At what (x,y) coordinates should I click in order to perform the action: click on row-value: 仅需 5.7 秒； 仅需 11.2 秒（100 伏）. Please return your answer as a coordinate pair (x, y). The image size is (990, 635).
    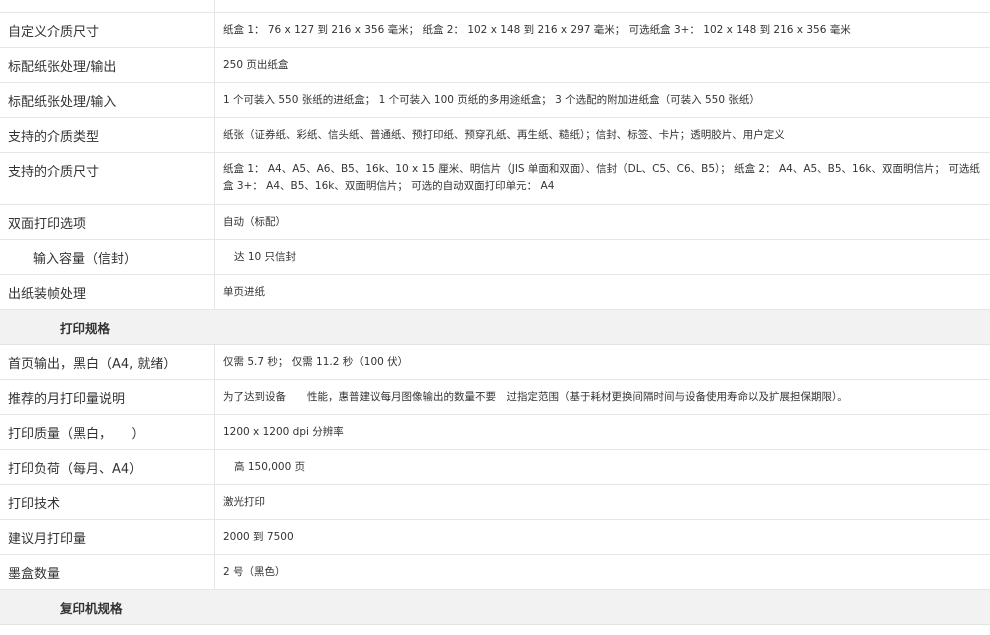
    Looking at the image, I should click on (316, 361).